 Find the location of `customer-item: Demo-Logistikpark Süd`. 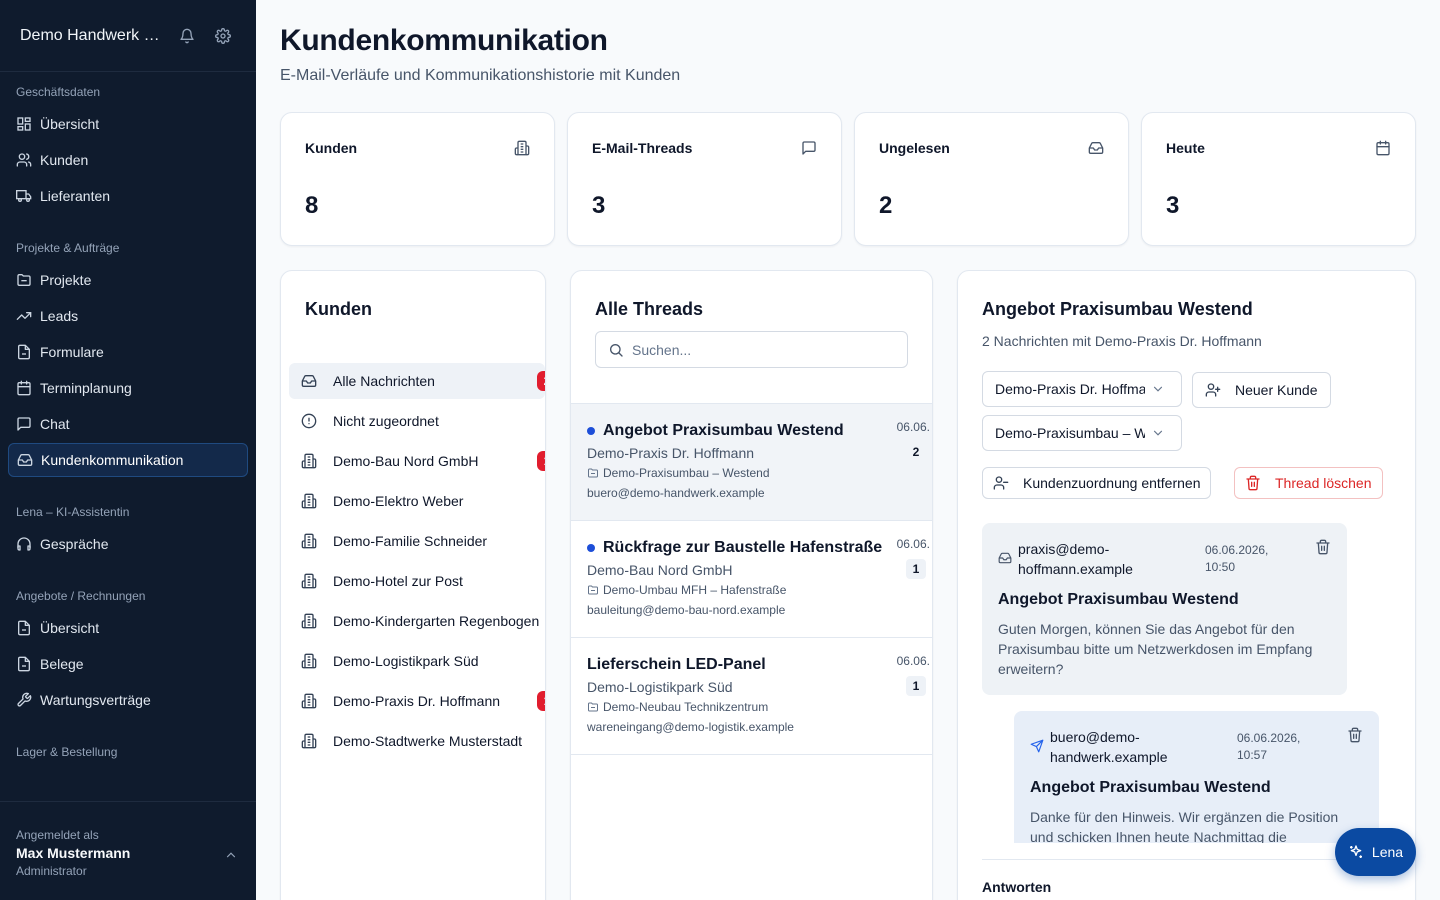

customer-item: Demo-Logistikpark Süd is located at coordinates (417, 661).